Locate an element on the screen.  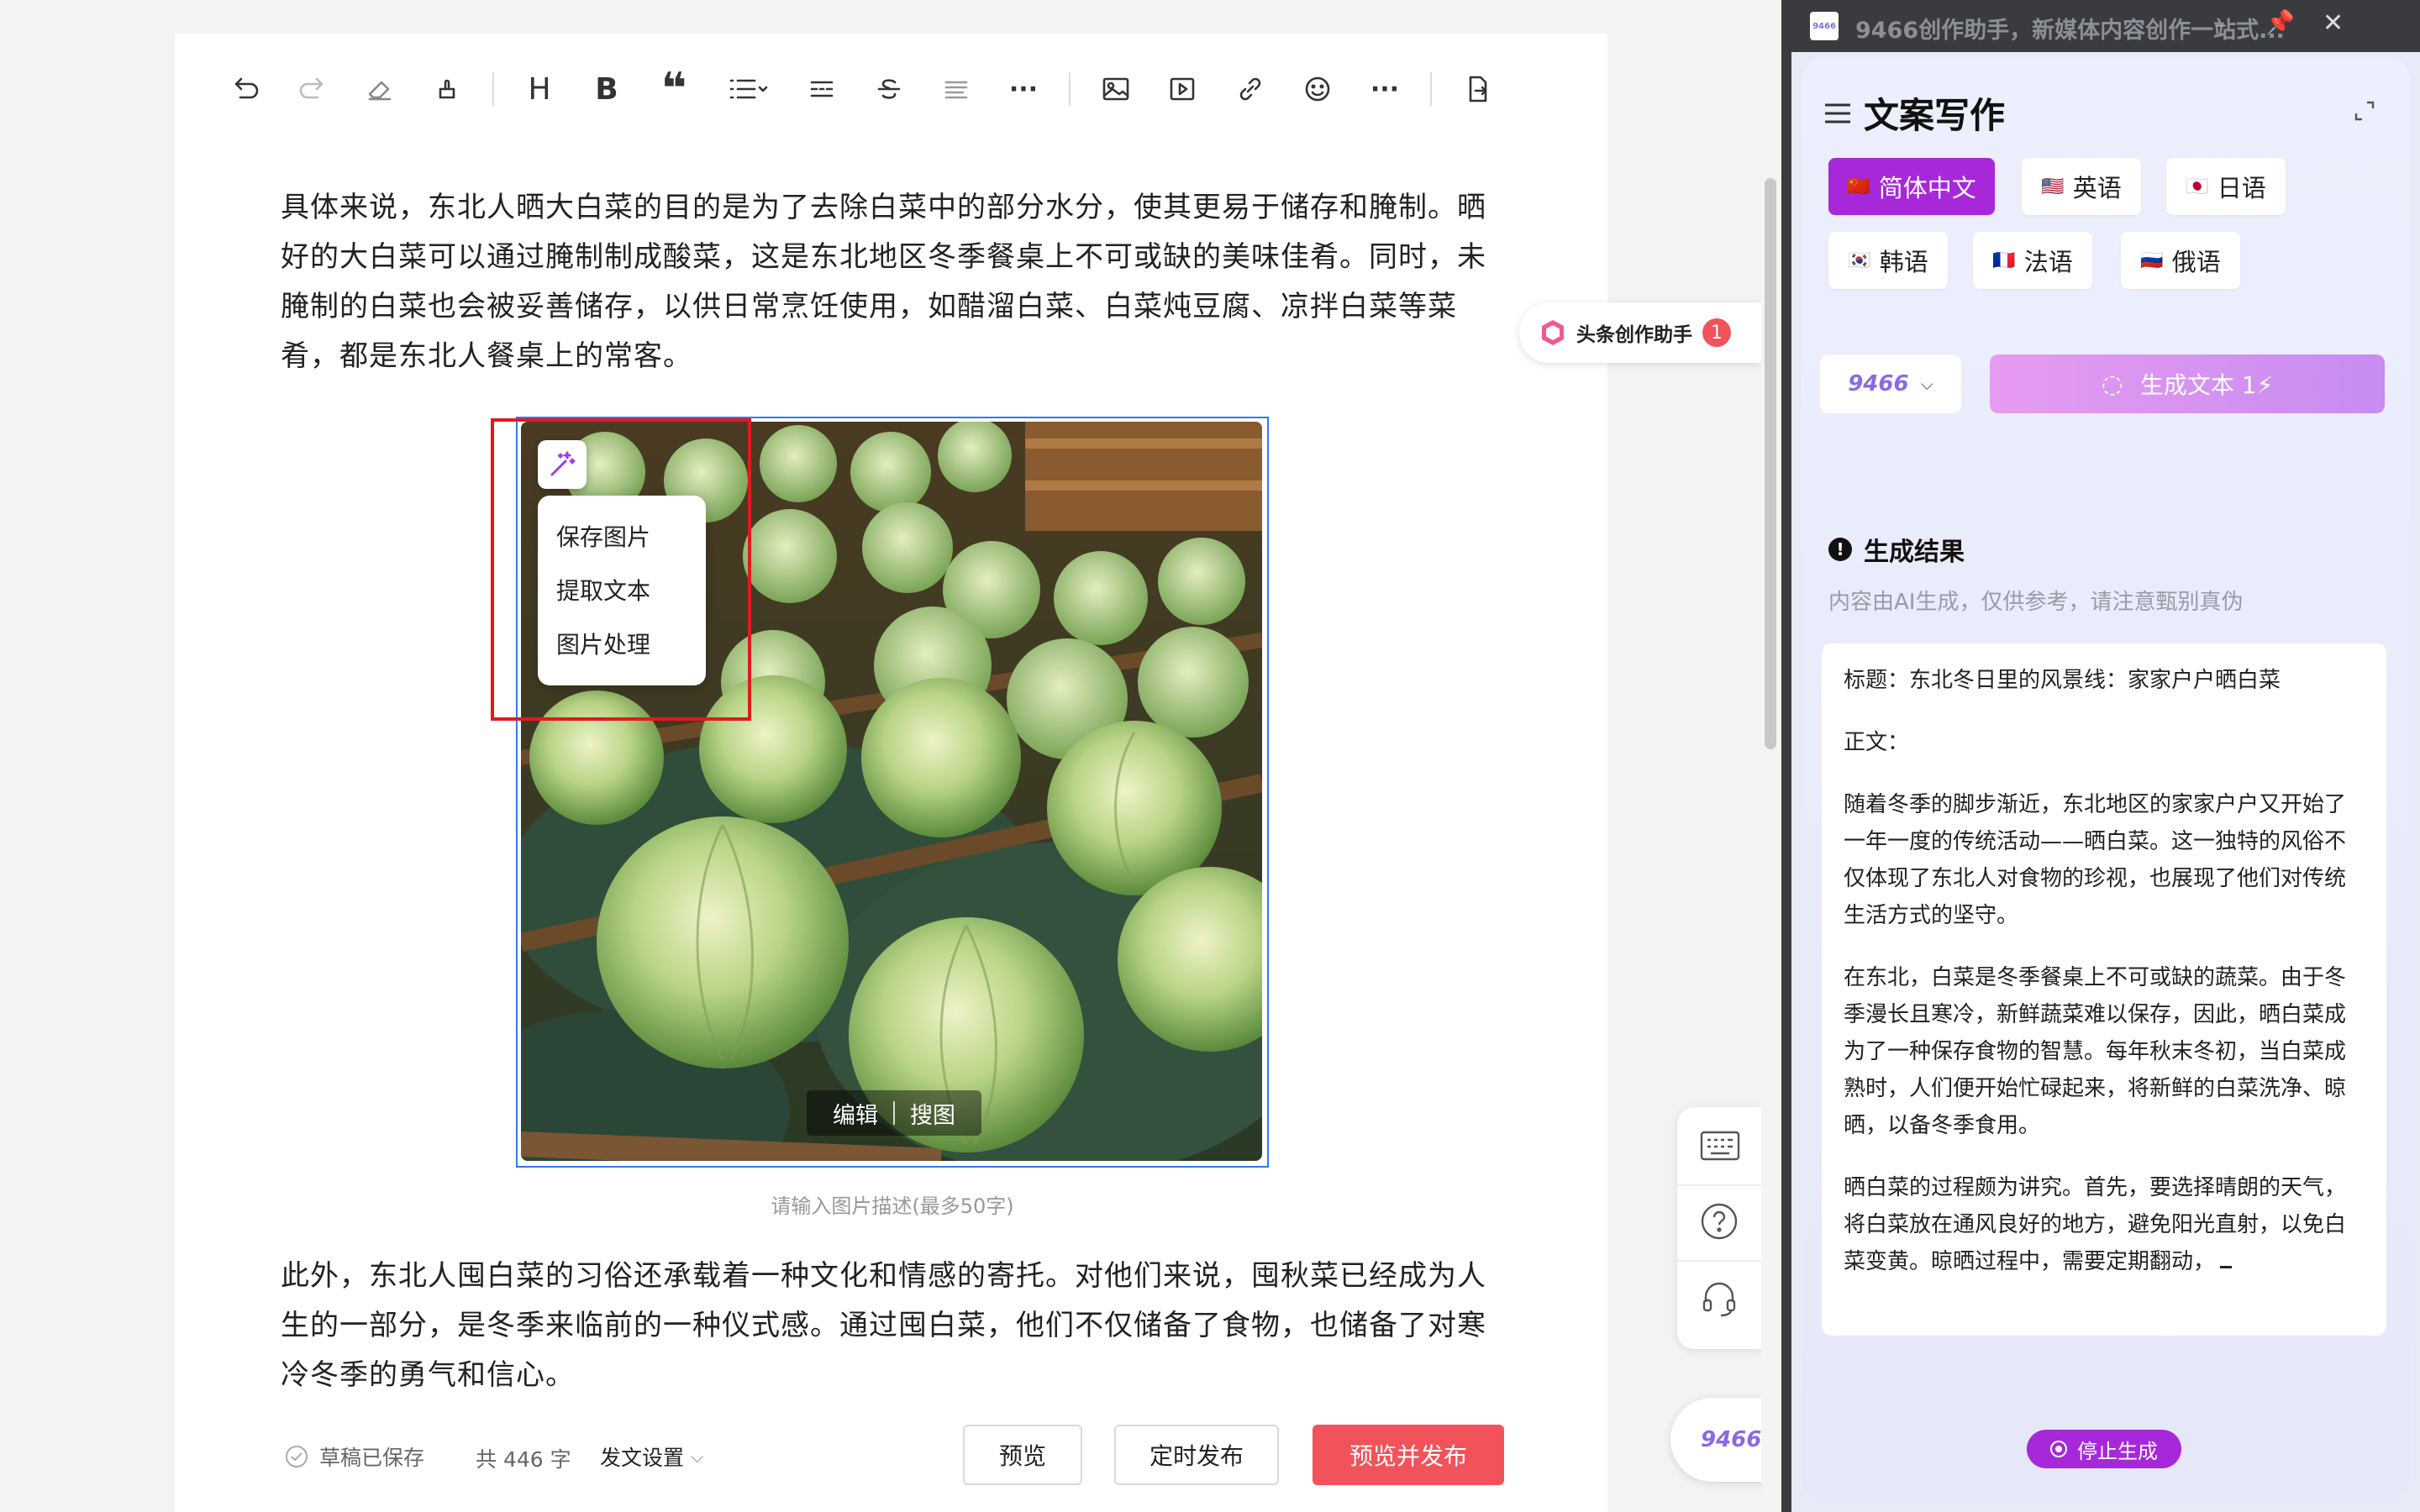
stop-generation-button: 停止生成 is located at coordinates (2104, 1449).